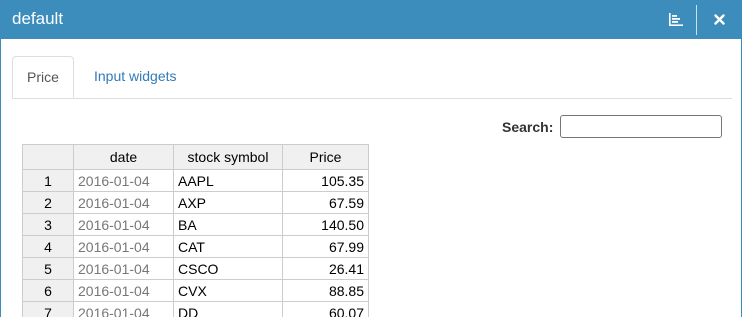 The image size is (742, 317). Describe the element at coordinates (48, 309) in the screenshot. I see `row-index: 7` at that location.